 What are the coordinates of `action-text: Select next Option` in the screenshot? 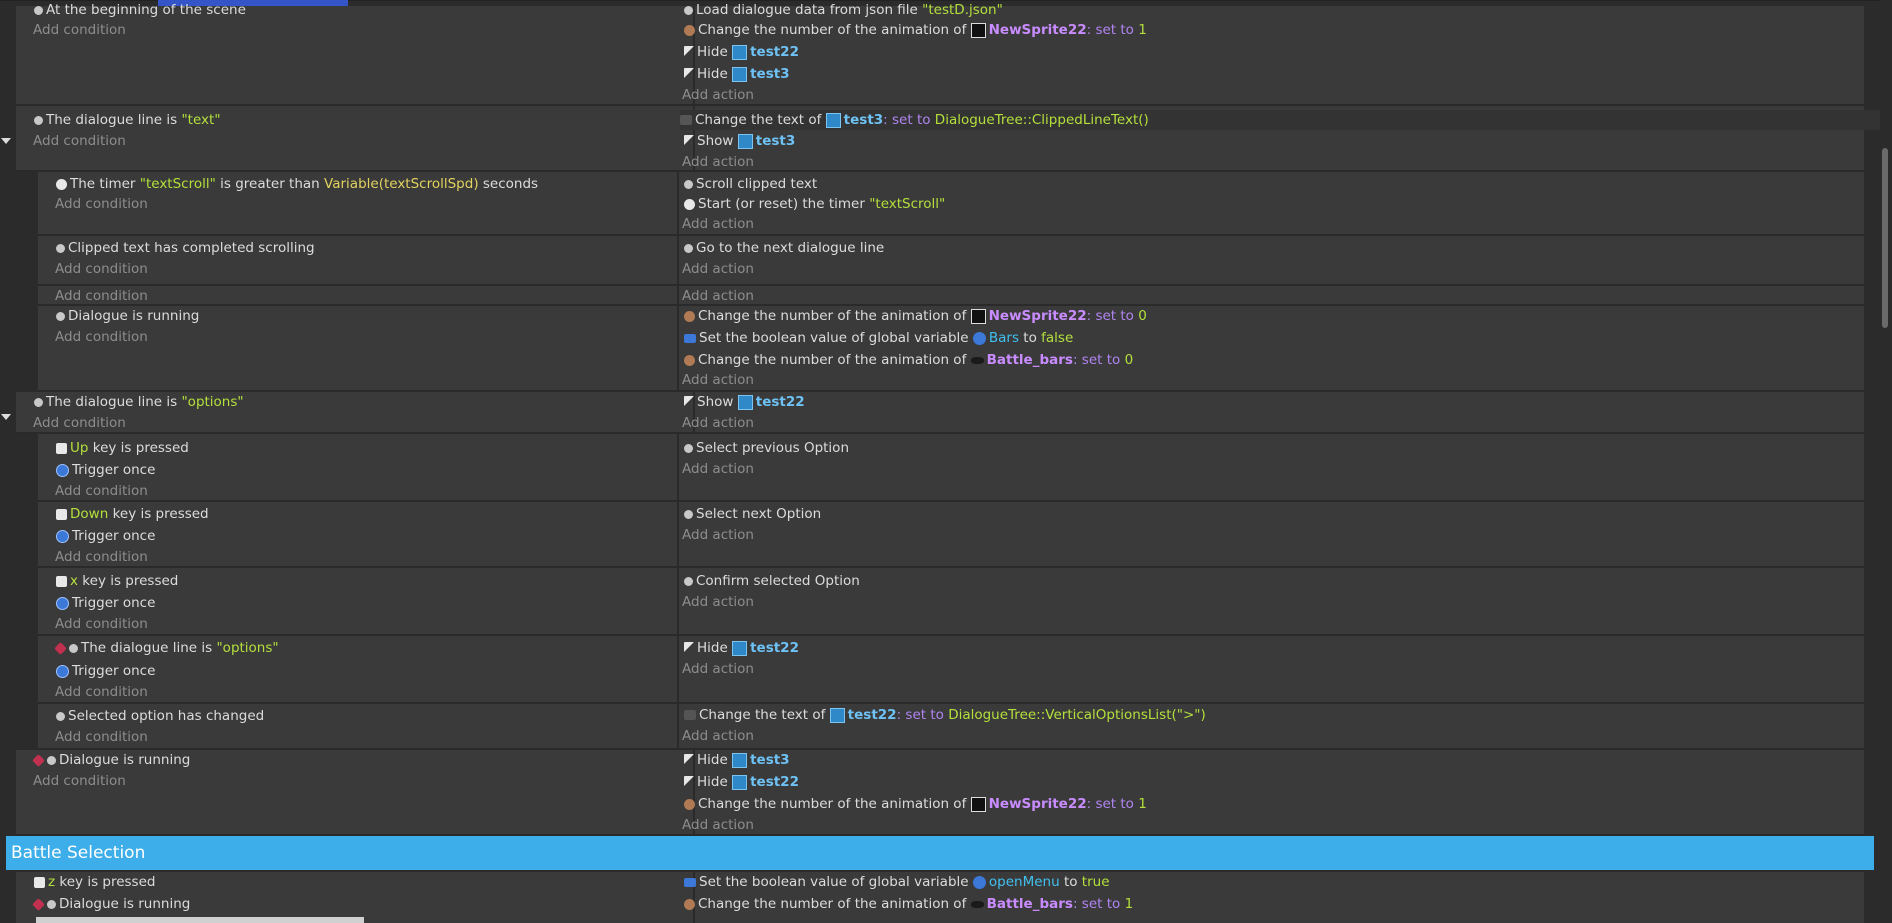 It's located at (759, 514).